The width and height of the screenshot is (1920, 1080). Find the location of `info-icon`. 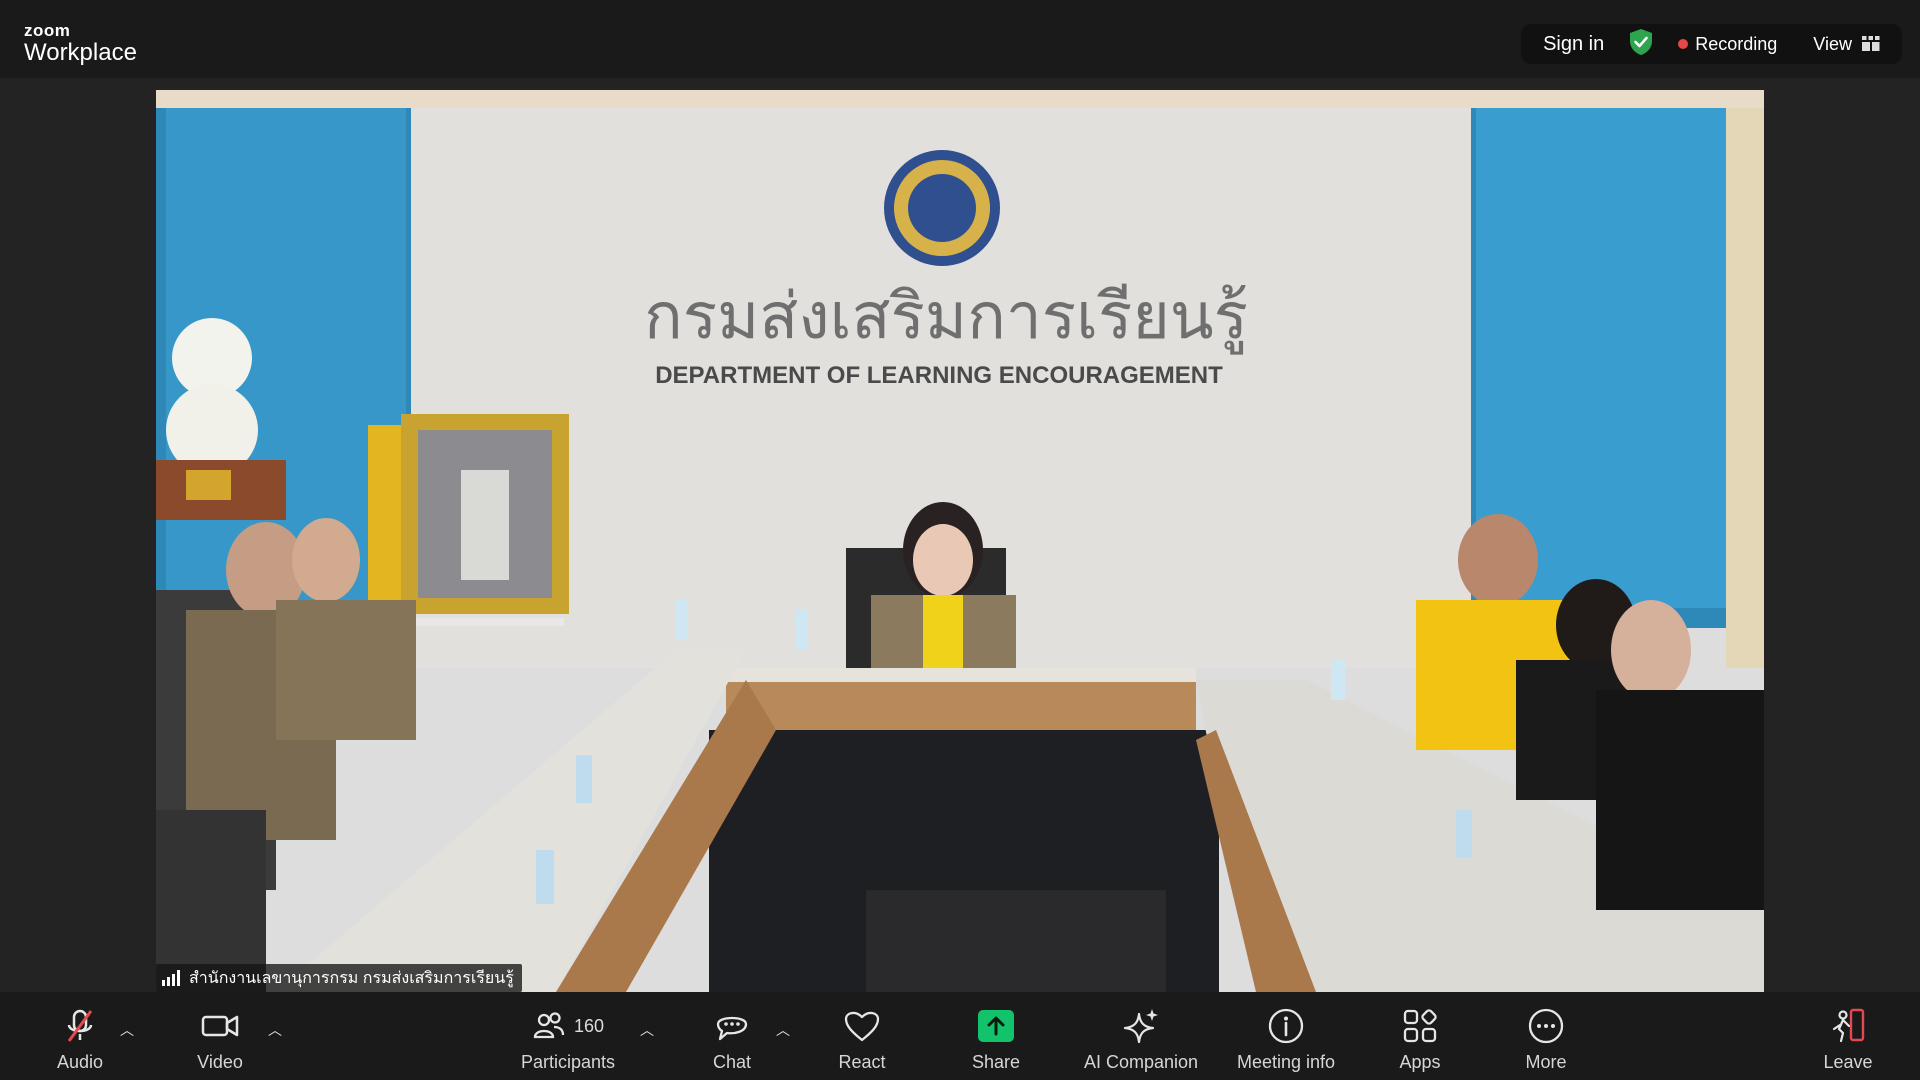

info-icon is located at coordinates (1286, 1026).